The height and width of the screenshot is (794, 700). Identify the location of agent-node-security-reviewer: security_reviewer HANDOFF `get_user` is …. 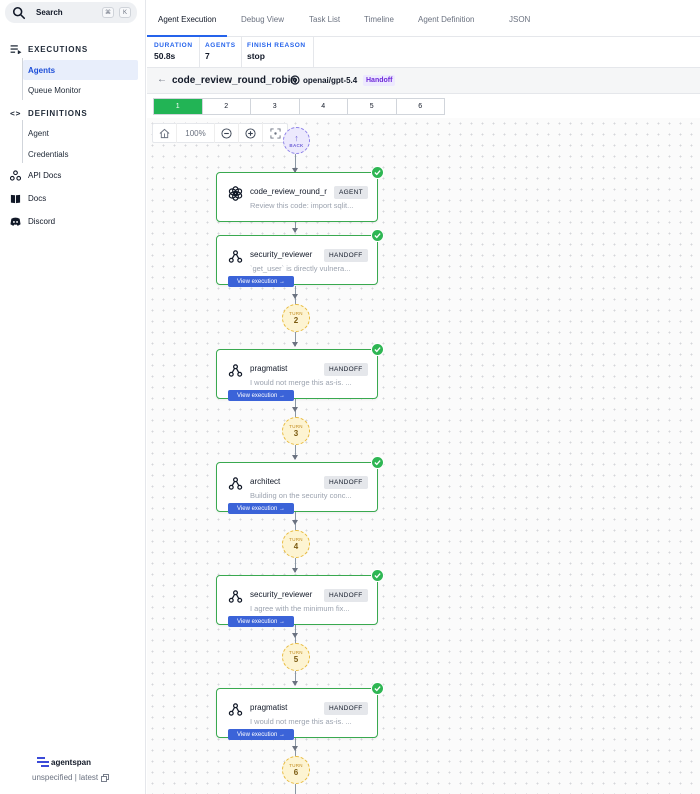
(300, 258).